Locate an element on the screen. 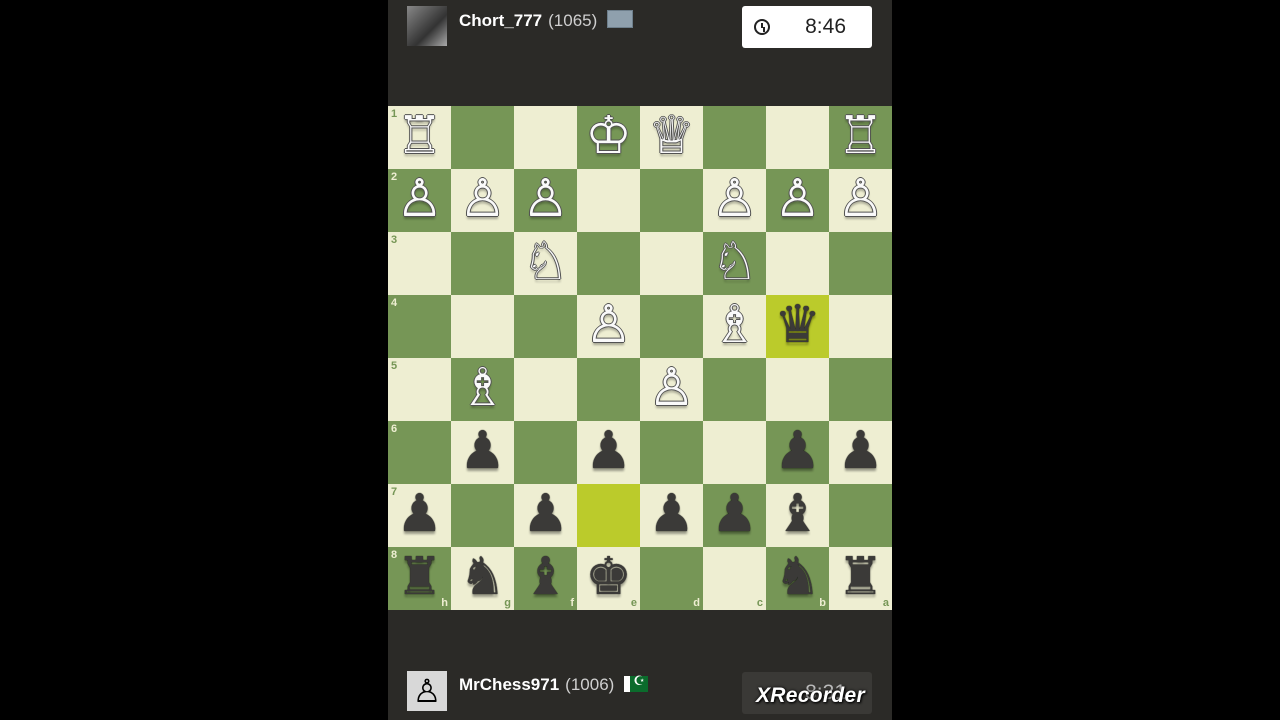 The height and width of the screenshot is (720, 1280). square-h5: 5 is located at coordinates (419, 389).